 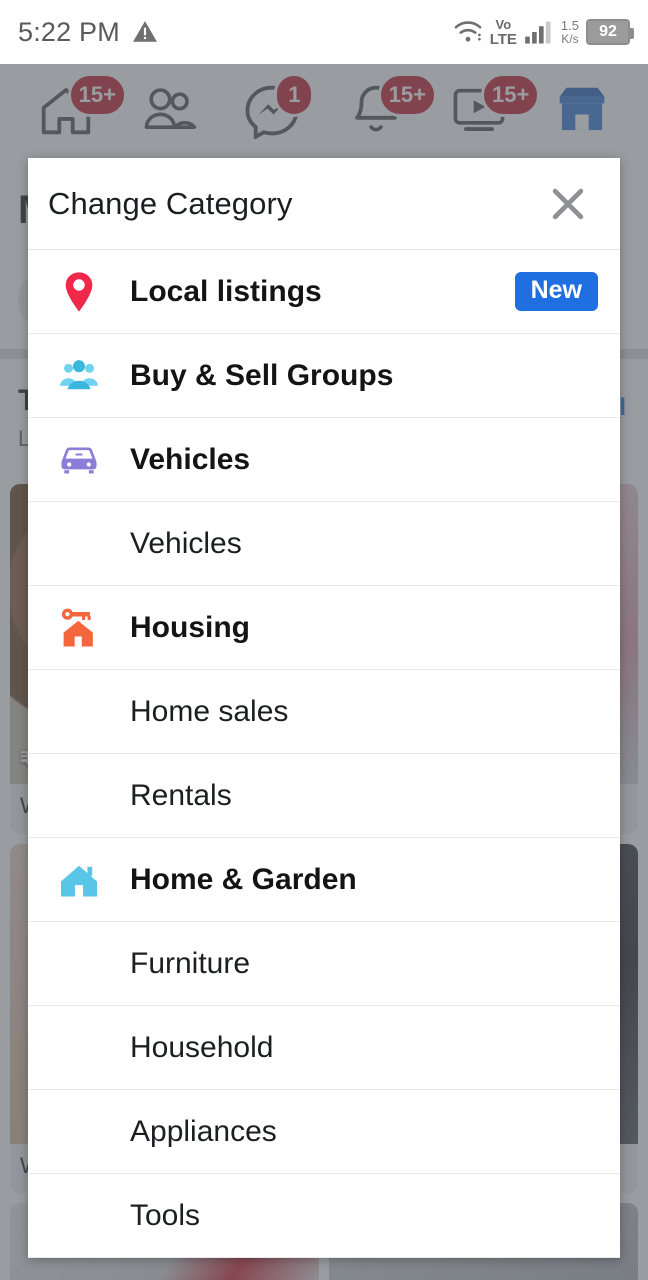 I want to click on dialog-title: Change Category, so click(x=170, y=203).